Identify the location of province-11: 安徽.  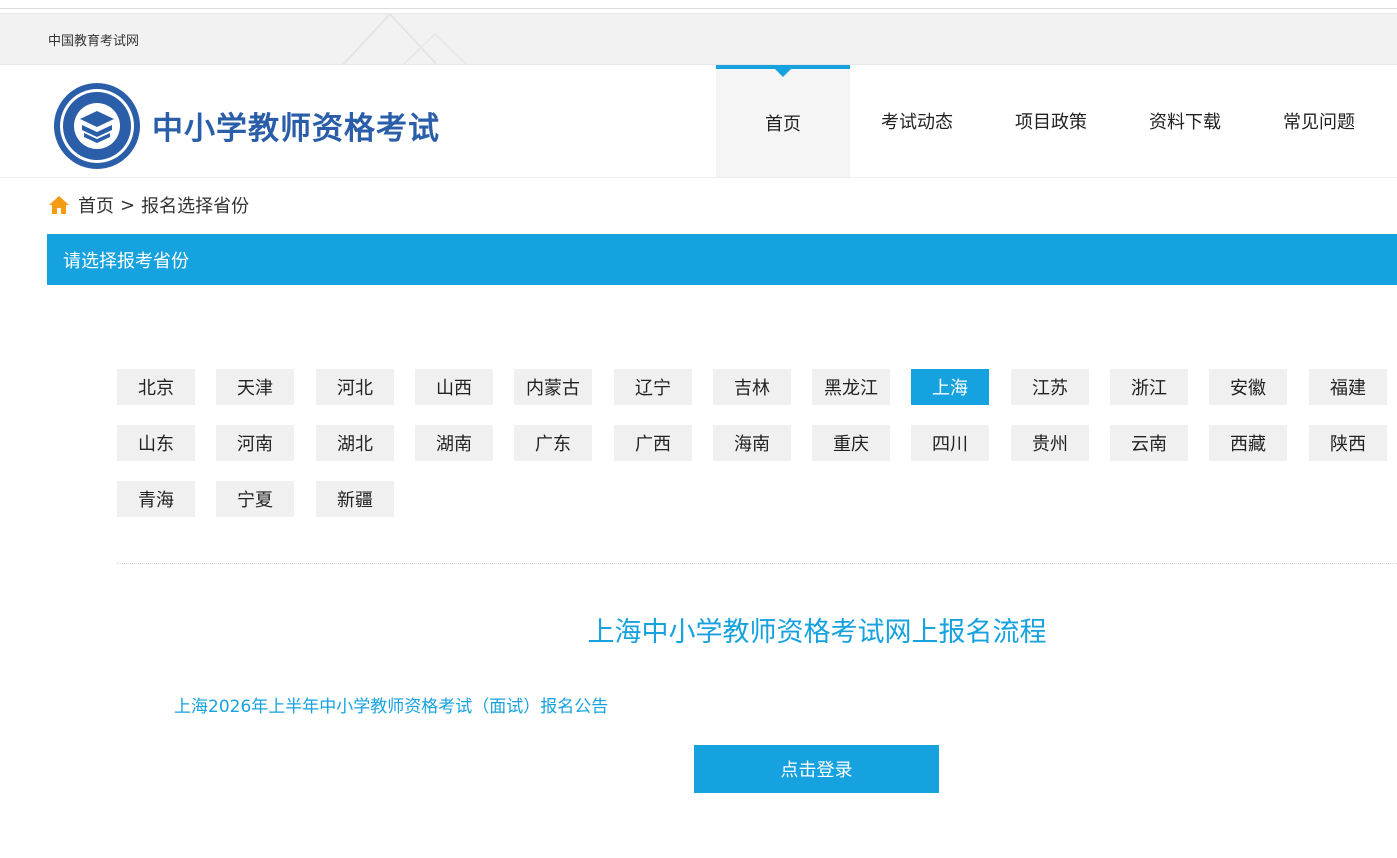
(1248, 387).